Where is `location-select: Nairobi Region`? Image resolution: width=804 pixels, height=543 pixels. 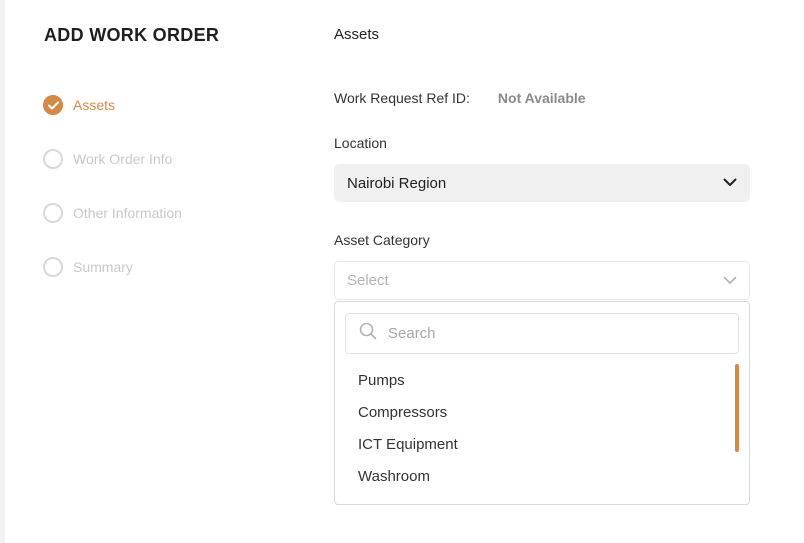 location-select: Nairobi Region is located at coordinates (542, 183).